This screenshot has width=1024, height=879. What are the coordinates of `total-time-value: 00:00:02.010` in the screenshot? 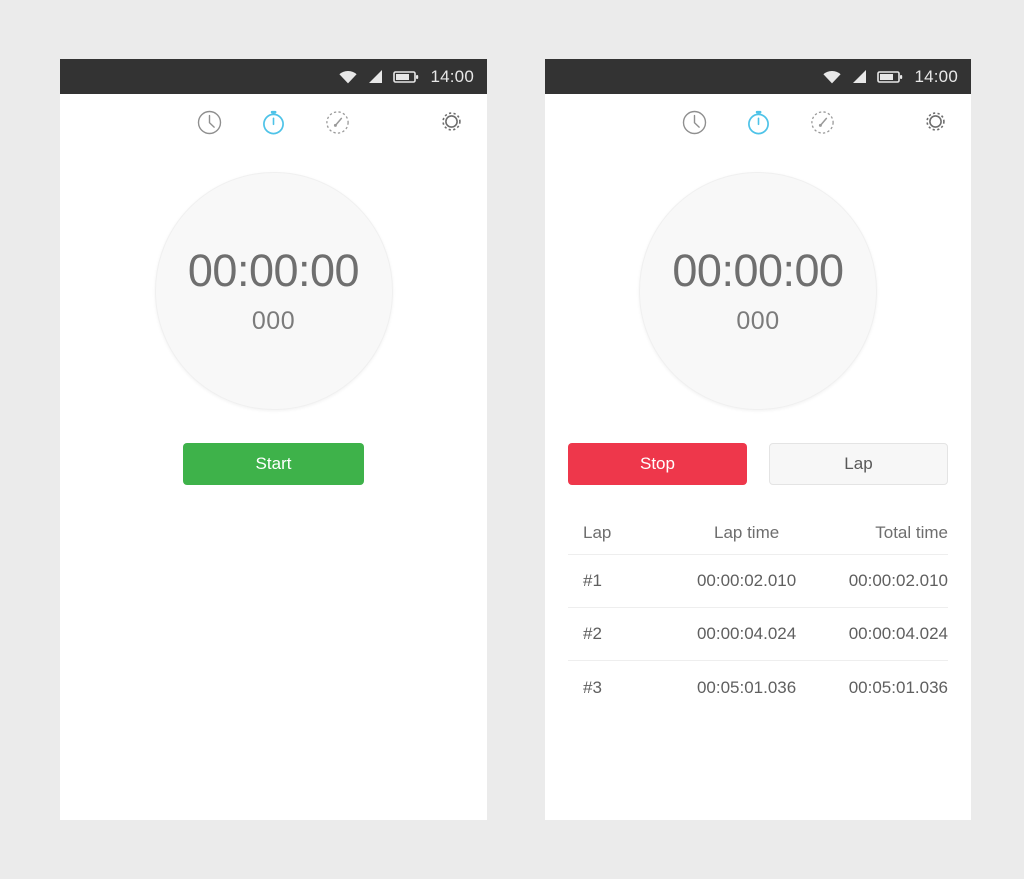 It's located at (898, 580).